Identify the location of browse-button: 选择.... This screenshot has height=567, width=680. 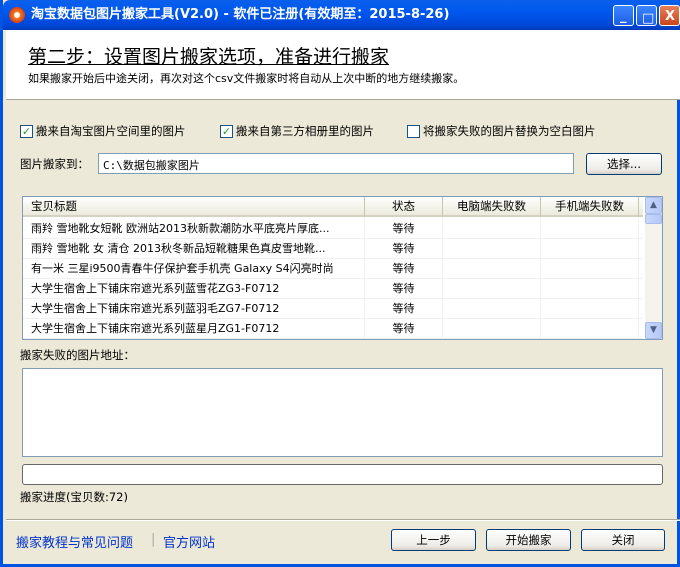
(624, 164).